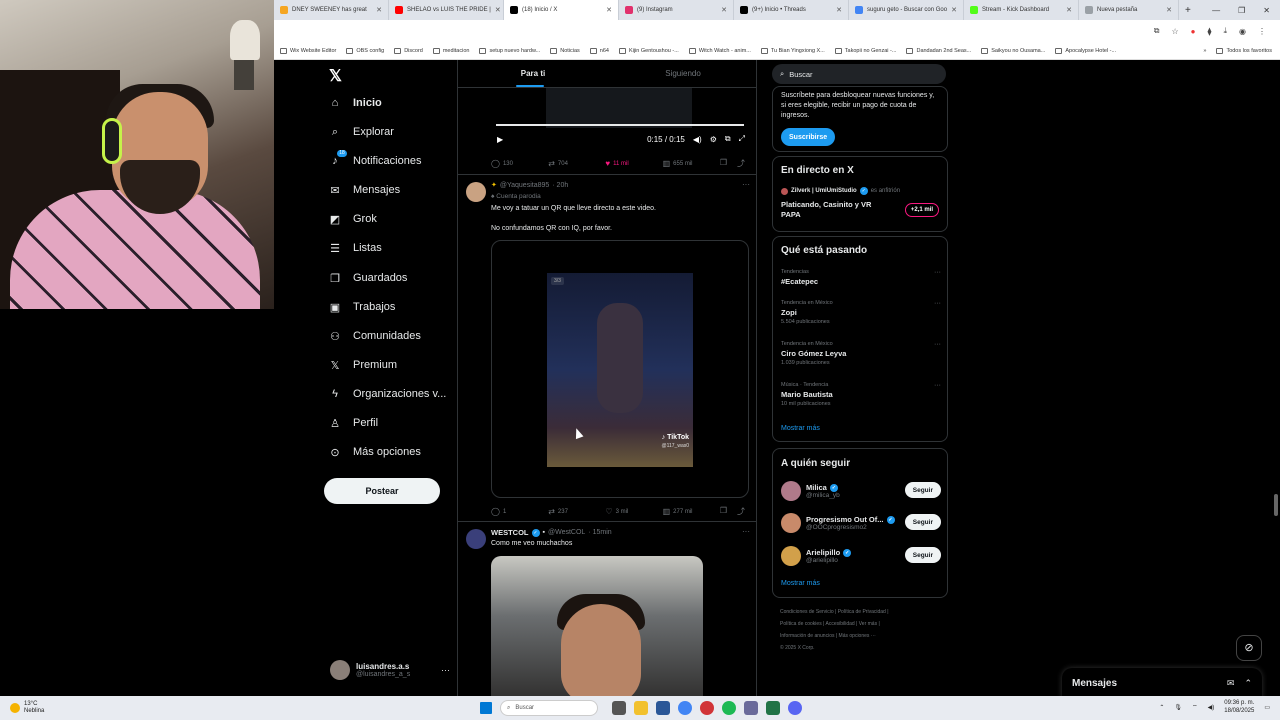 This screenshot has width=1280, height=720. What do you see at coordinates (641, 708) in the screenshot?
I see `file-explorer-icon` at bounding box center [641, 708].